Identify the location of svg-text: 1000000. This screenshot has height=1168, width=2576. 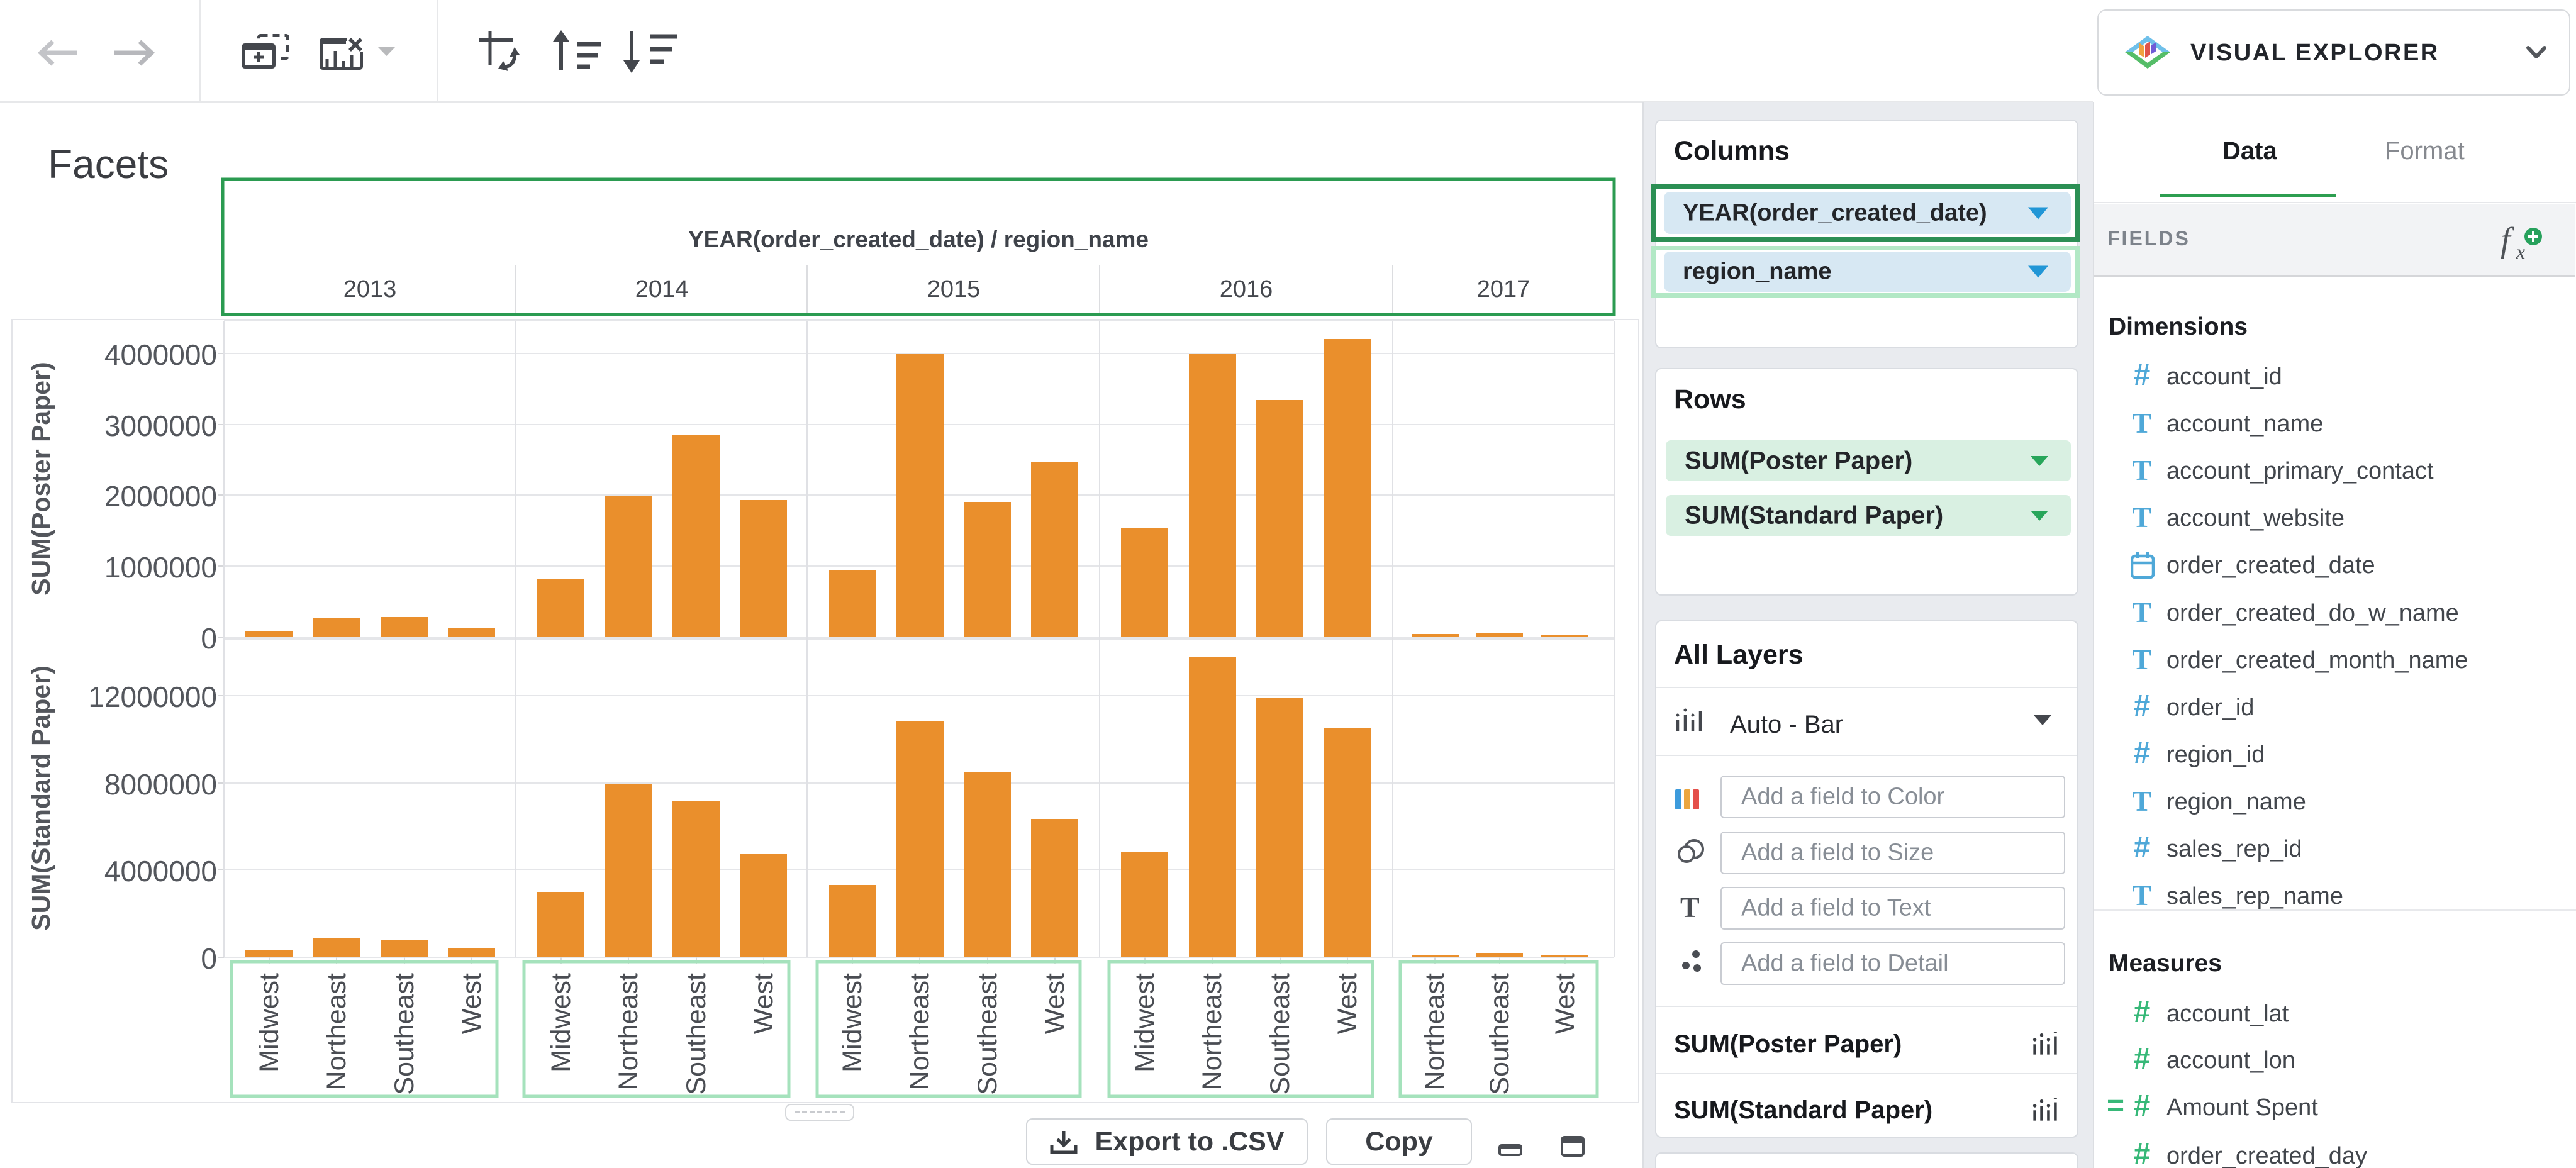
(160, 567).